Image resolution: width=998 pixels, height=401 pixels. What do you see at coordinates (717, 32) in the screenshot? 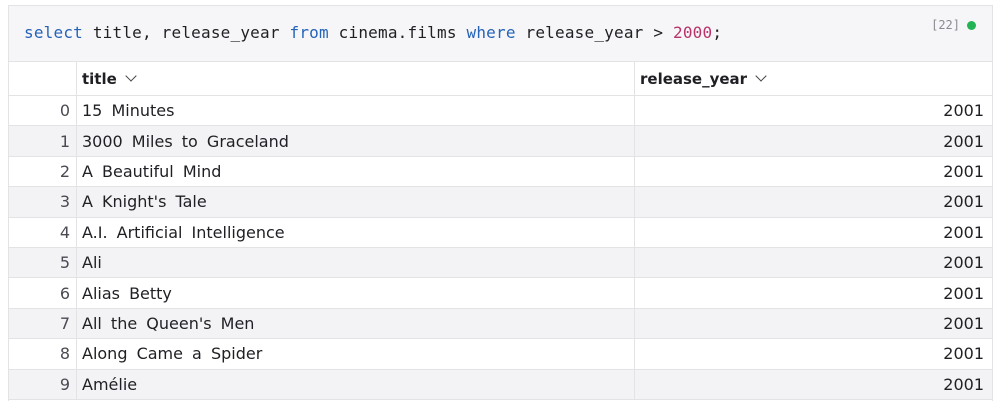
I see `query-terminator: ;` at bounding box center [717, 32].